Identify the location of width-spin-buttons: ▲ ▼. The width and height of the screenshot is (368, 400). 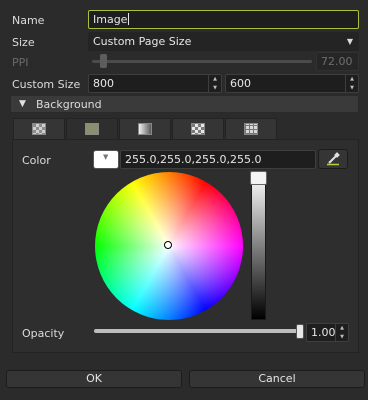
(214, 83).